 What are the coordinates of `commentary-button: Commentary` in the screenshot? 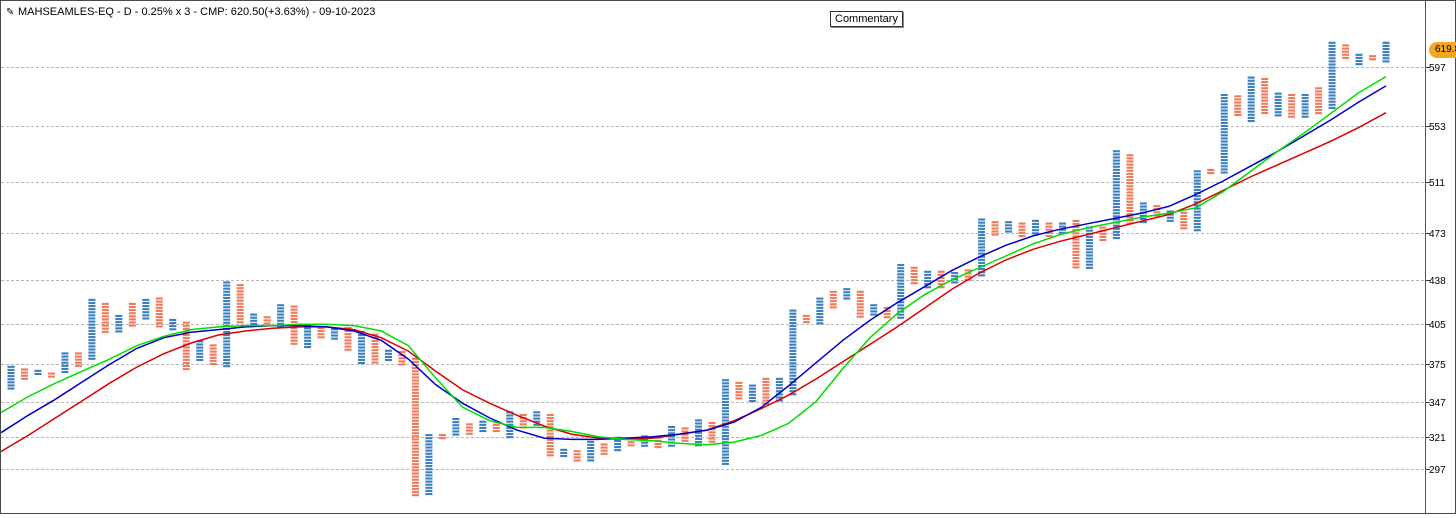 It's located at (866, 19).